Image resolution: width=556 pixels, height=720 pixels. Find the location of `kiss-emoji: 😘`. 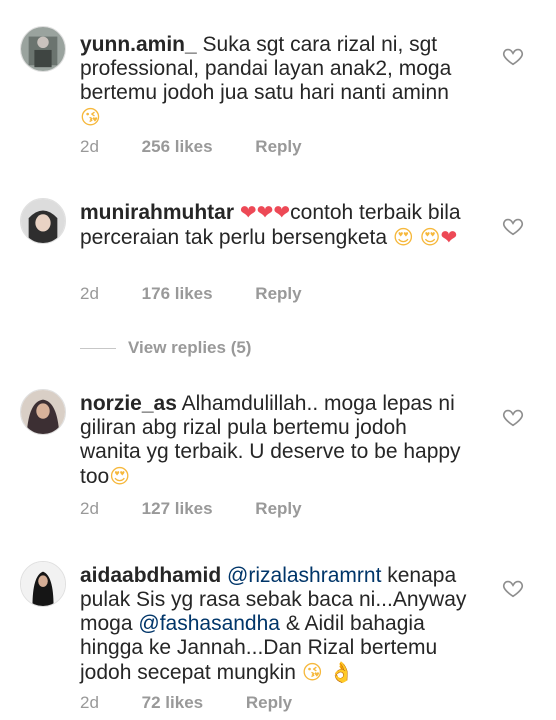

kiss-emoji: 😘 is located at coordinates (90, 117).